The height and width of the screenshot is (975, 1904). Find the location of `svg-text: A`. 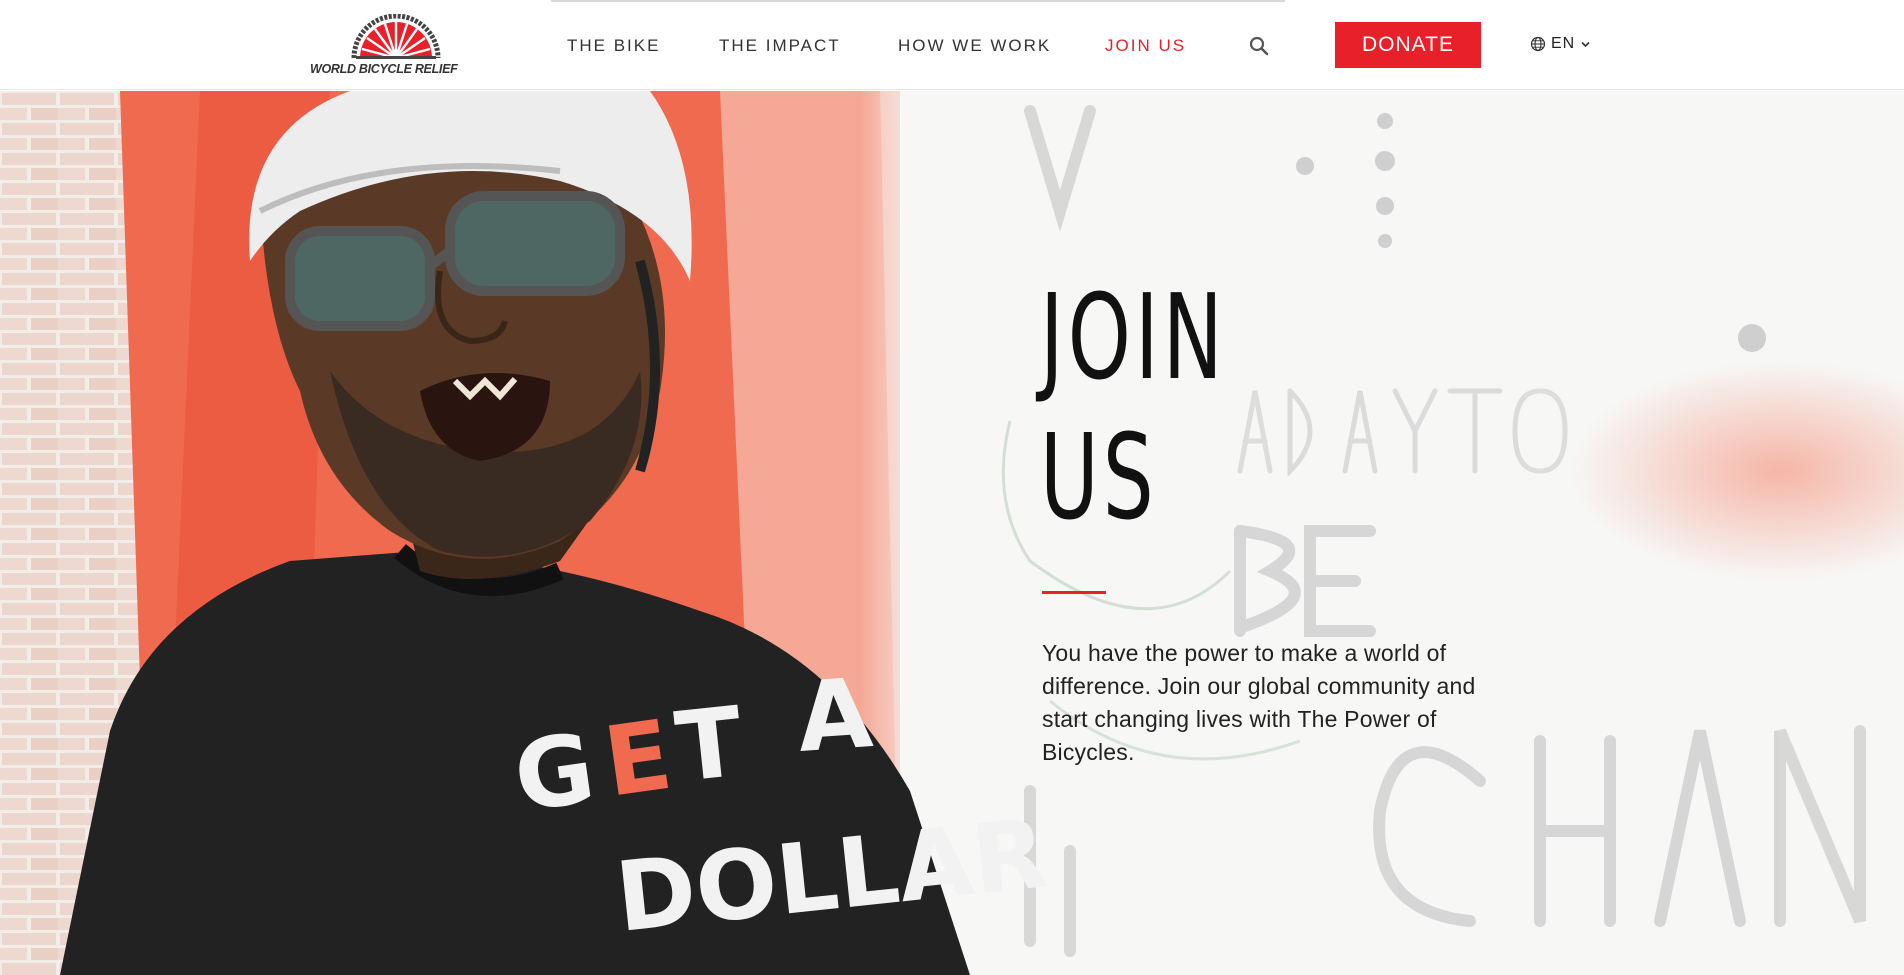

svg-text: A is located at coordinates (835, 715).